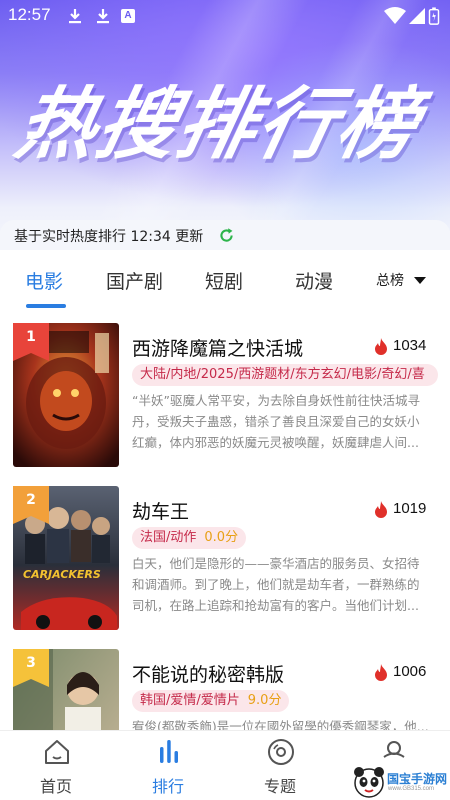 Image resolution: width=450 pixels, height=800 pixels. Describe the element at coordinates (128, 16) in the screenshot. I see `sim-a-icon: A` at that location.